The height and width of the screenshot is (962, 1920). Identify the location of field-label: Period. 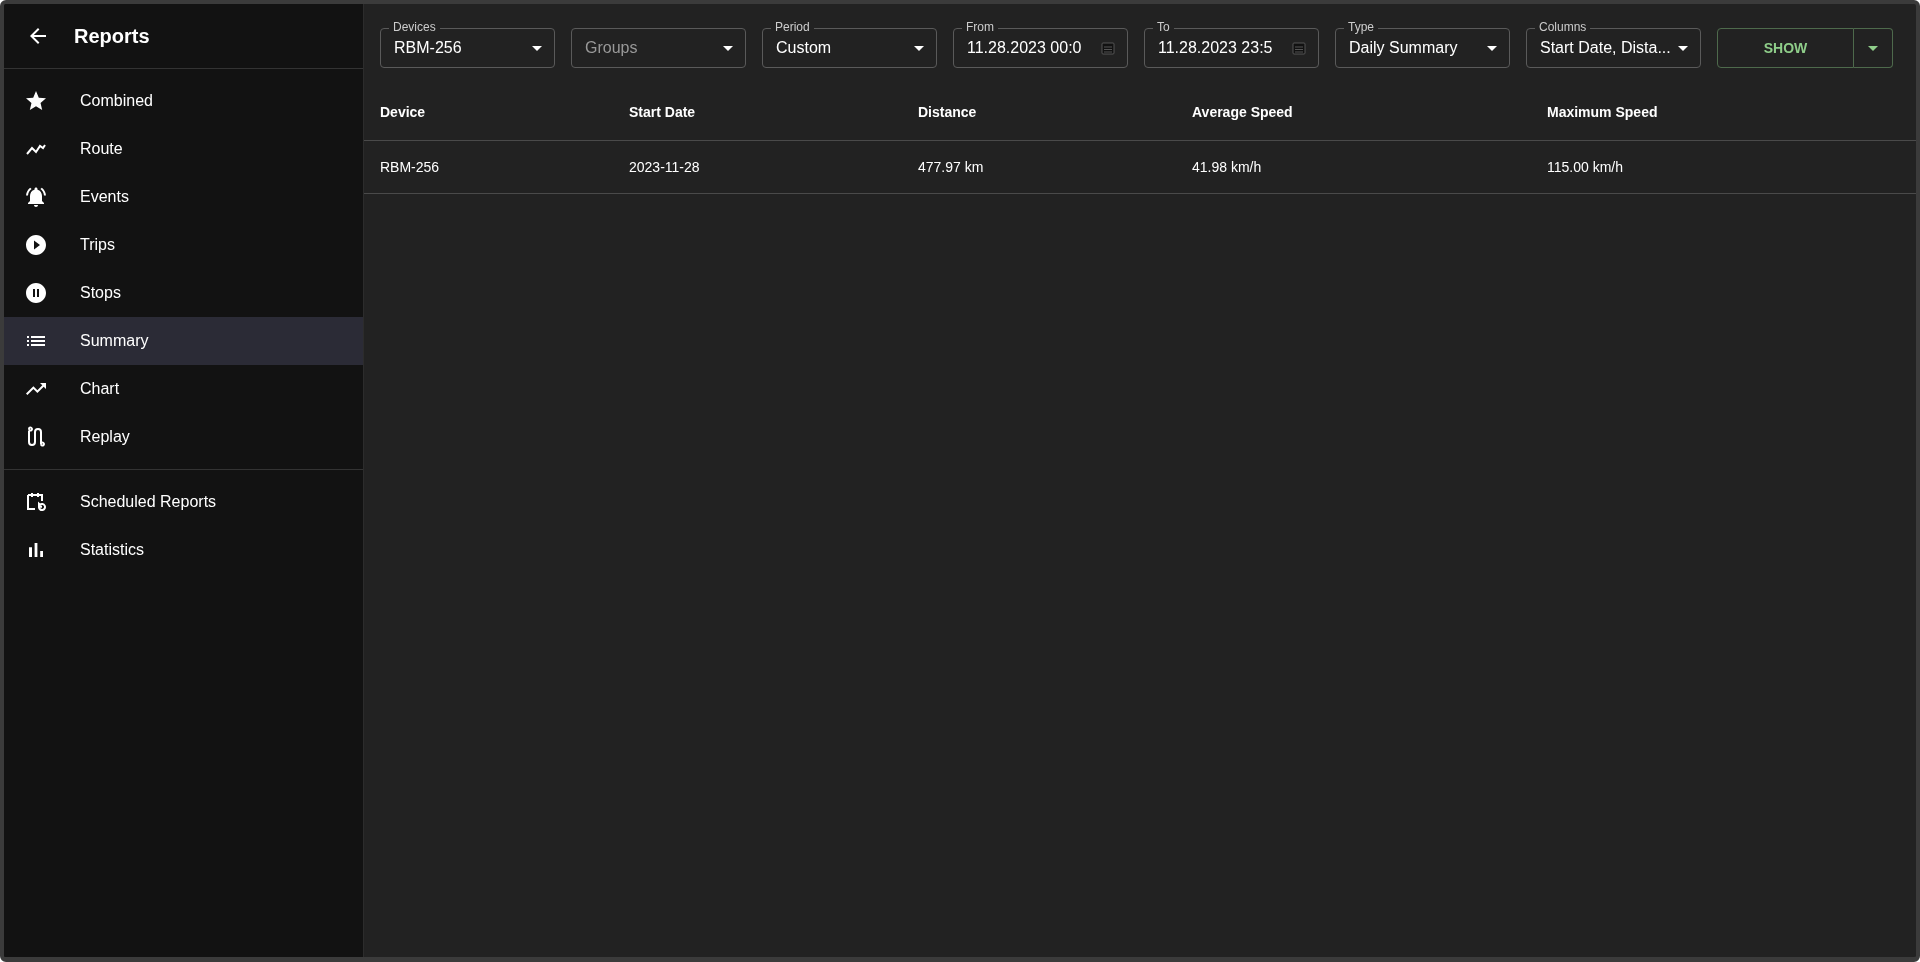
(792, 27).